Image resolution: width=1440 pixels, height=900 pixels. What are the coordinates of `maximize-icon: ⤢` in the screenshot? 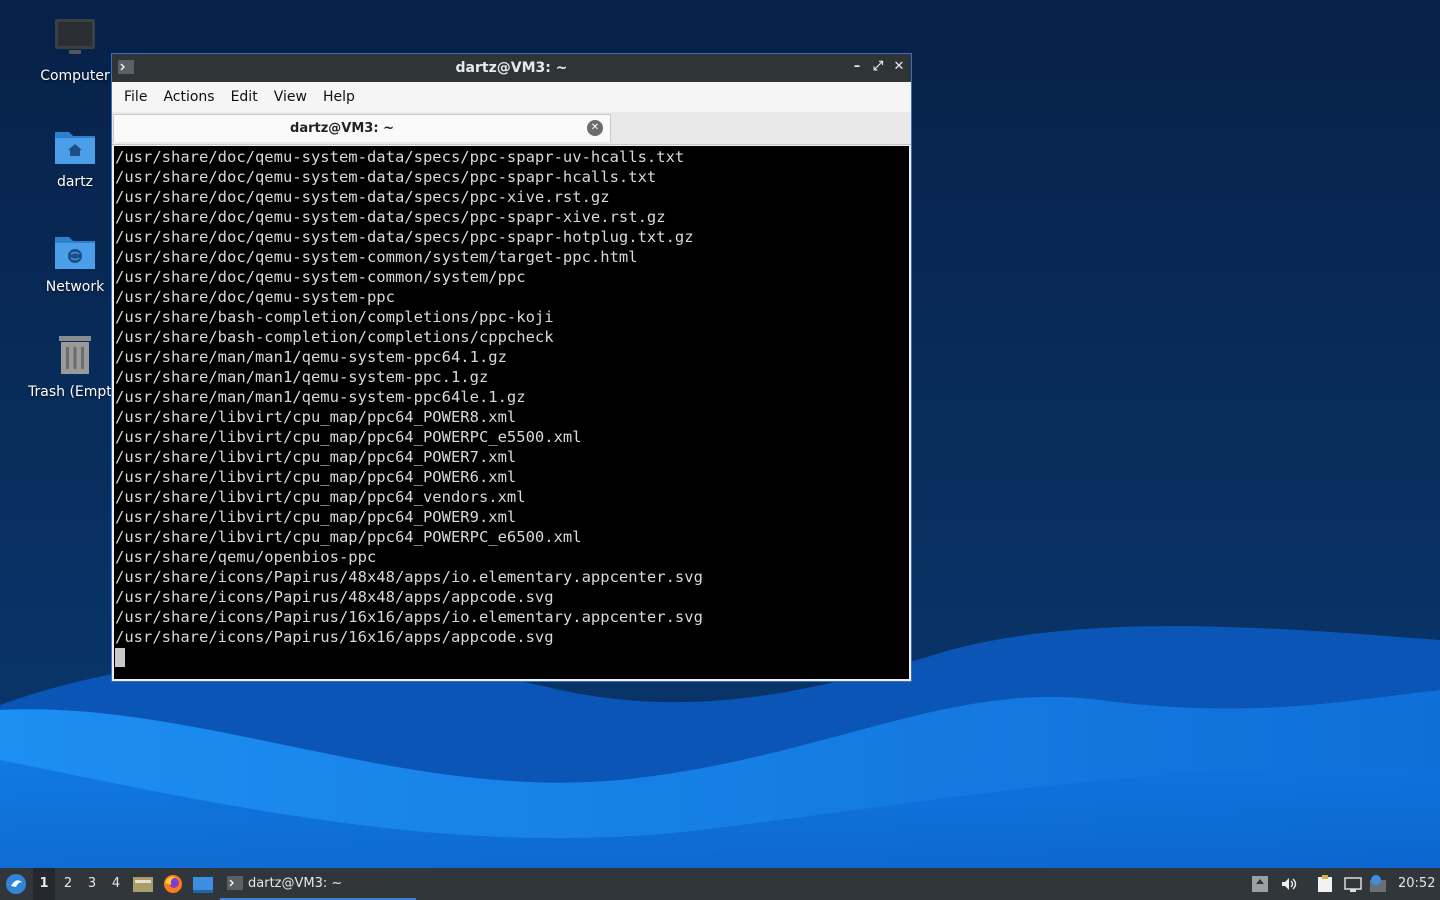 It's located at (878, 66).